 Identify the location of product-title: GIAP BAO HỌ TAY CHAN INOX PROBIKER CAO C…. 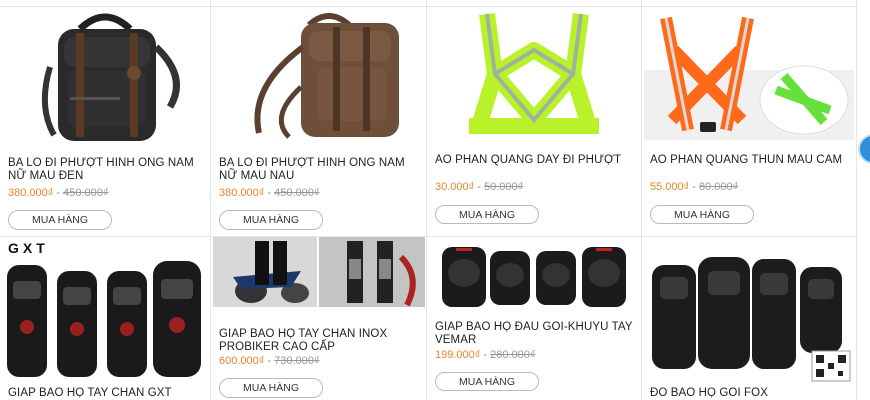
(319, 341).